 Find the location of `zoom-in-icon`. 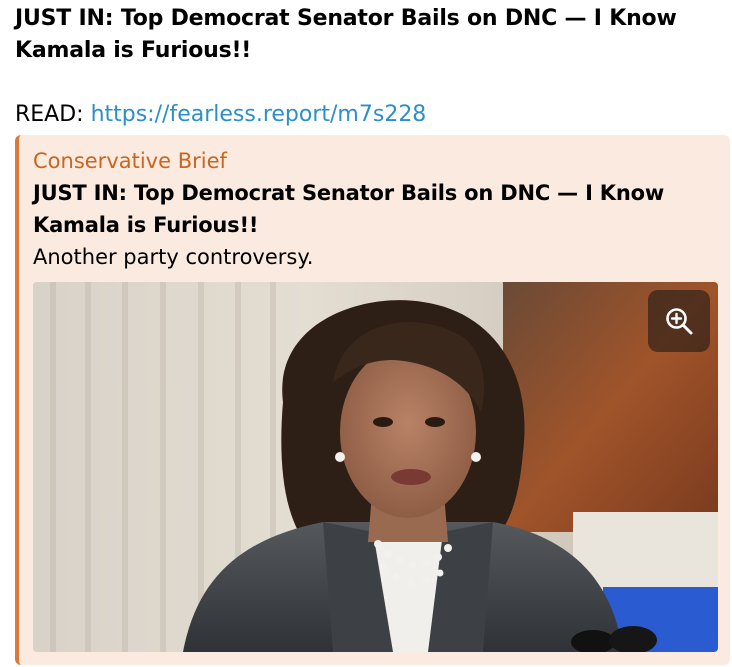

zoom-in-icon is located at coordinates (679, 321).